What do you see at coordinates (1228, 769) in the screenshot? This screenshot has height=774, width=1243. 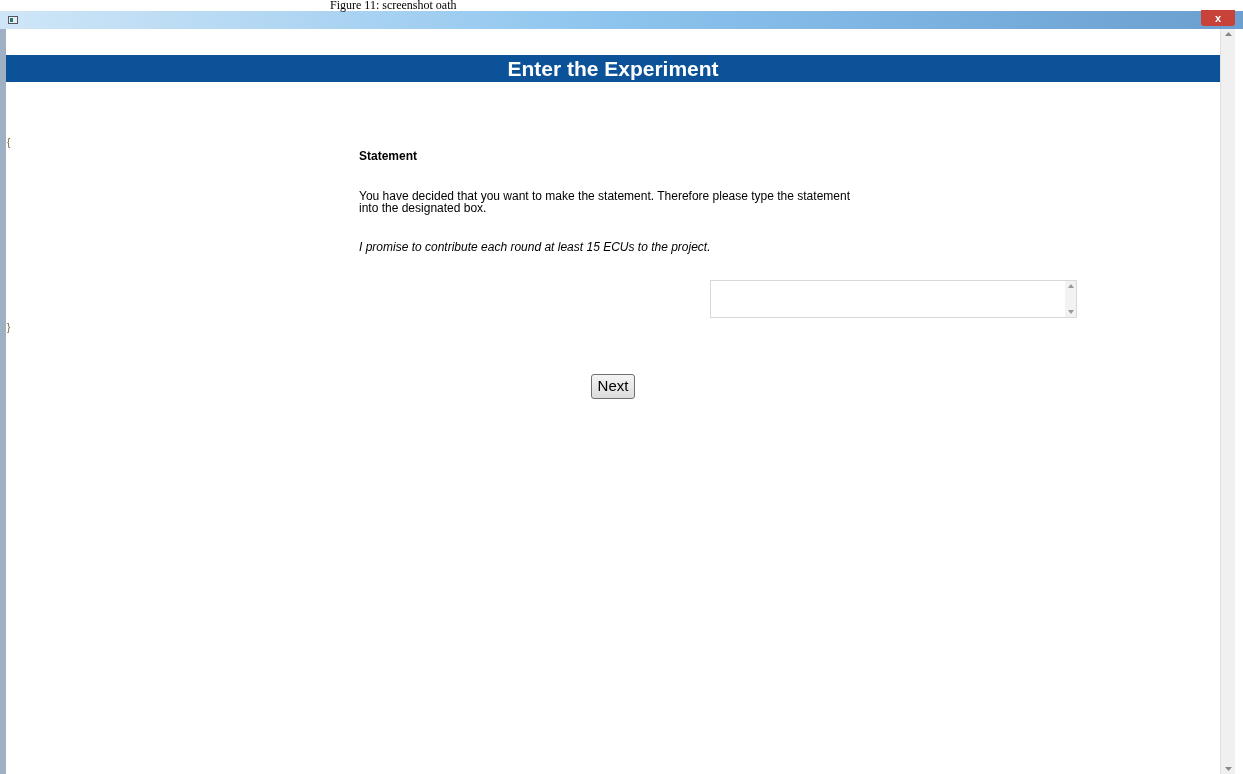 I see `scroll-down-icon` at bounding box center [1228, 769].